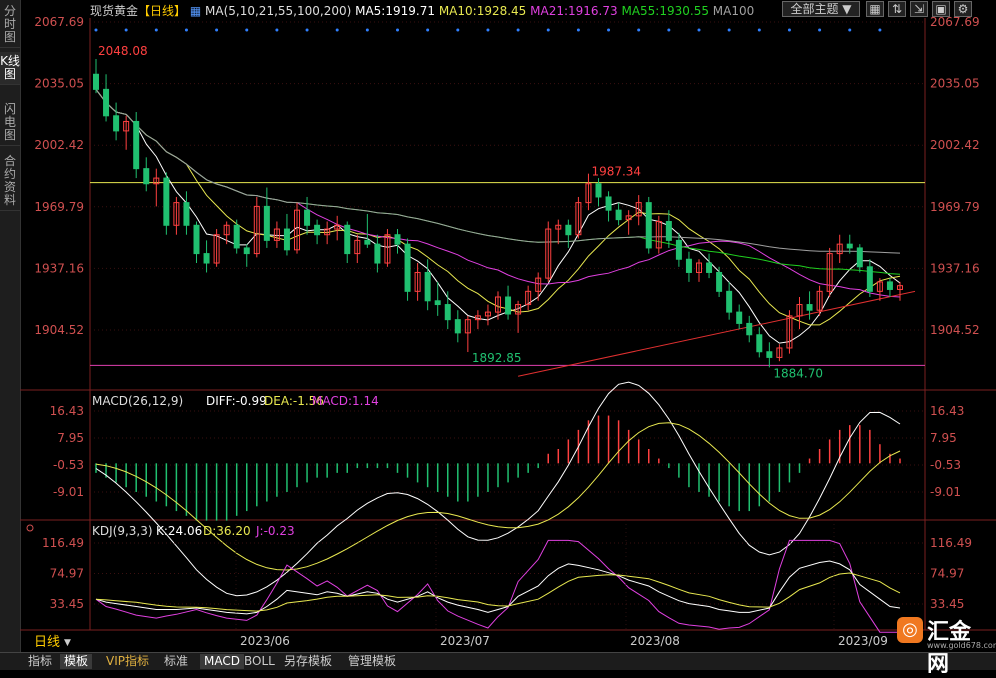 The image size is (996, 678). What do you see at coordinates (67, 604) in the screenshot?
I see `kdj-tick-left: 33.45` at bounding box center [67, 604].